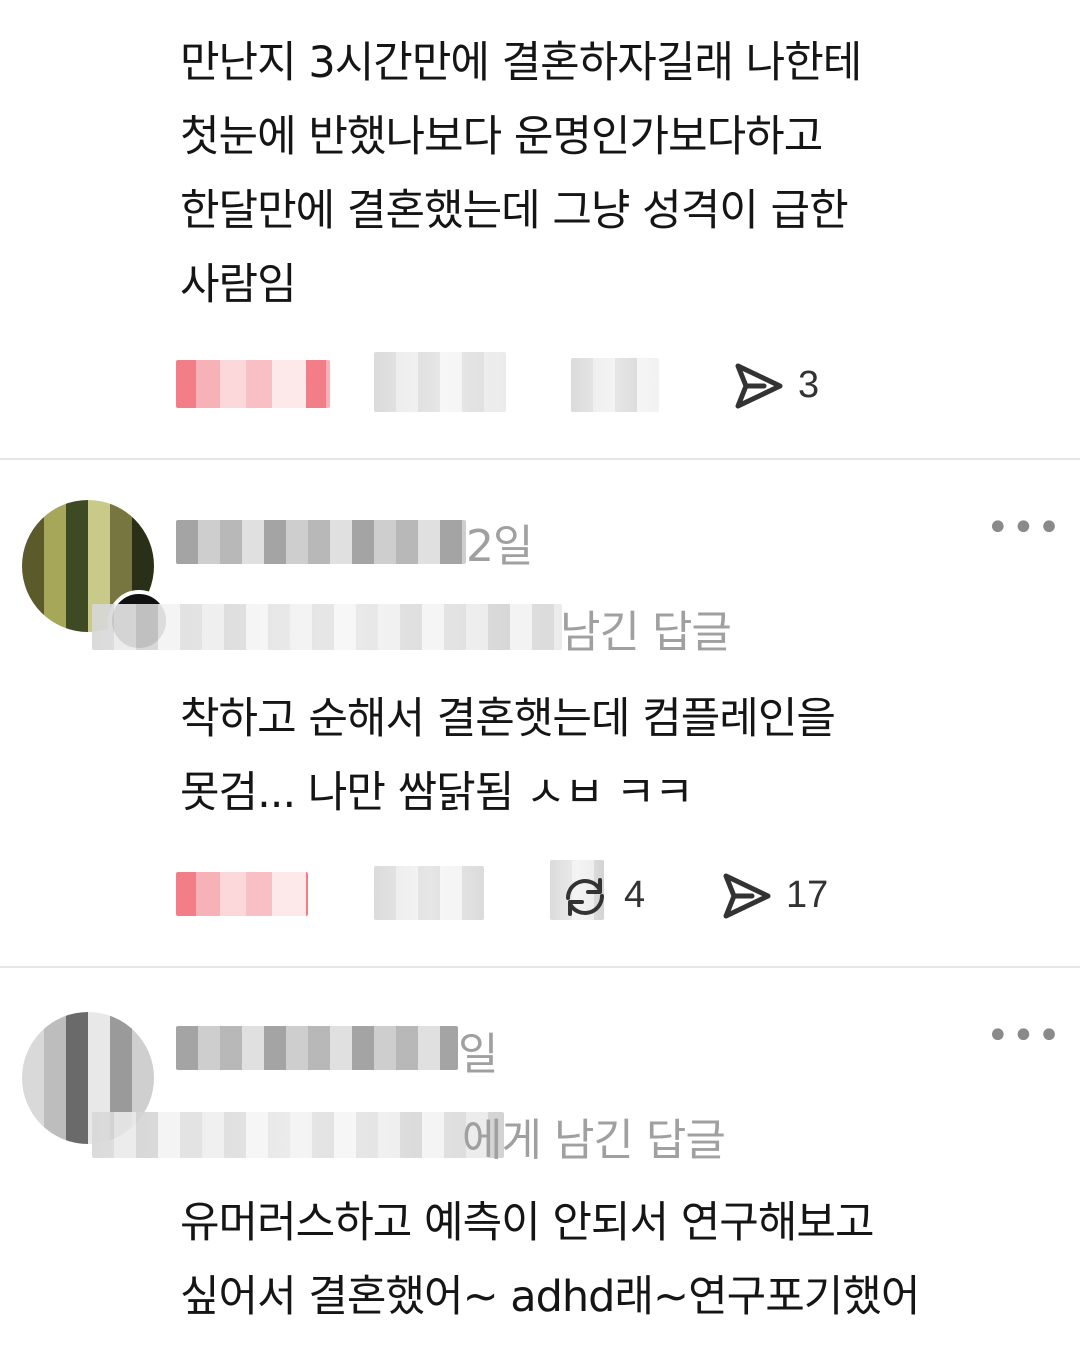 The width and height of the screenshot is (1080, 1358). What do you see at coordinates (478, 1054) in the screenshot?
I see `post-date: 일` at bounding box center [478, 1054].